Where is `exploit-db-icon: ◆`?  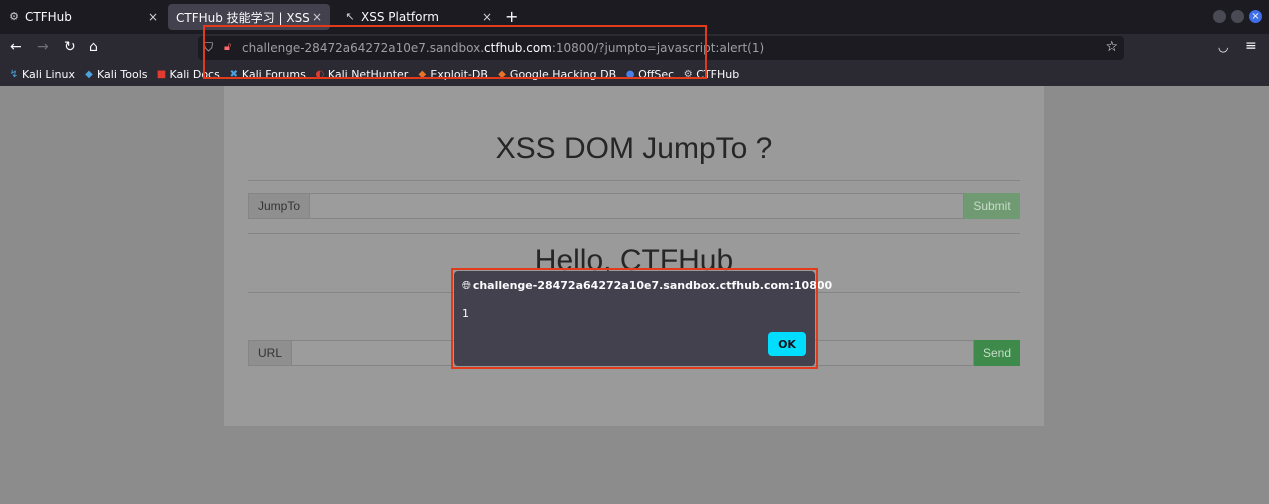
exploit-db-icon: ◆ is located at coordinates (422, 74).